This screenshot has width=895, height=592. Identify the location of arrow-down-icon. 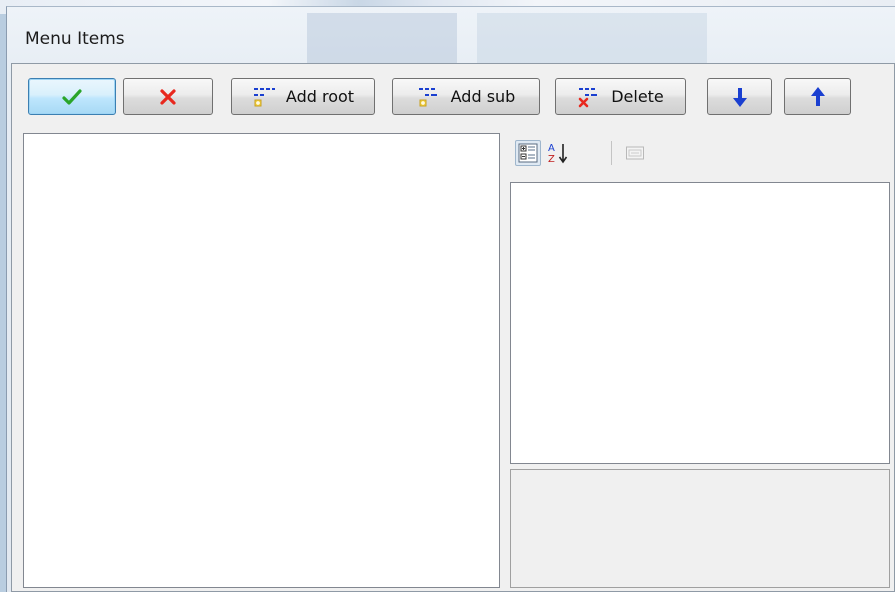
(740, 97).